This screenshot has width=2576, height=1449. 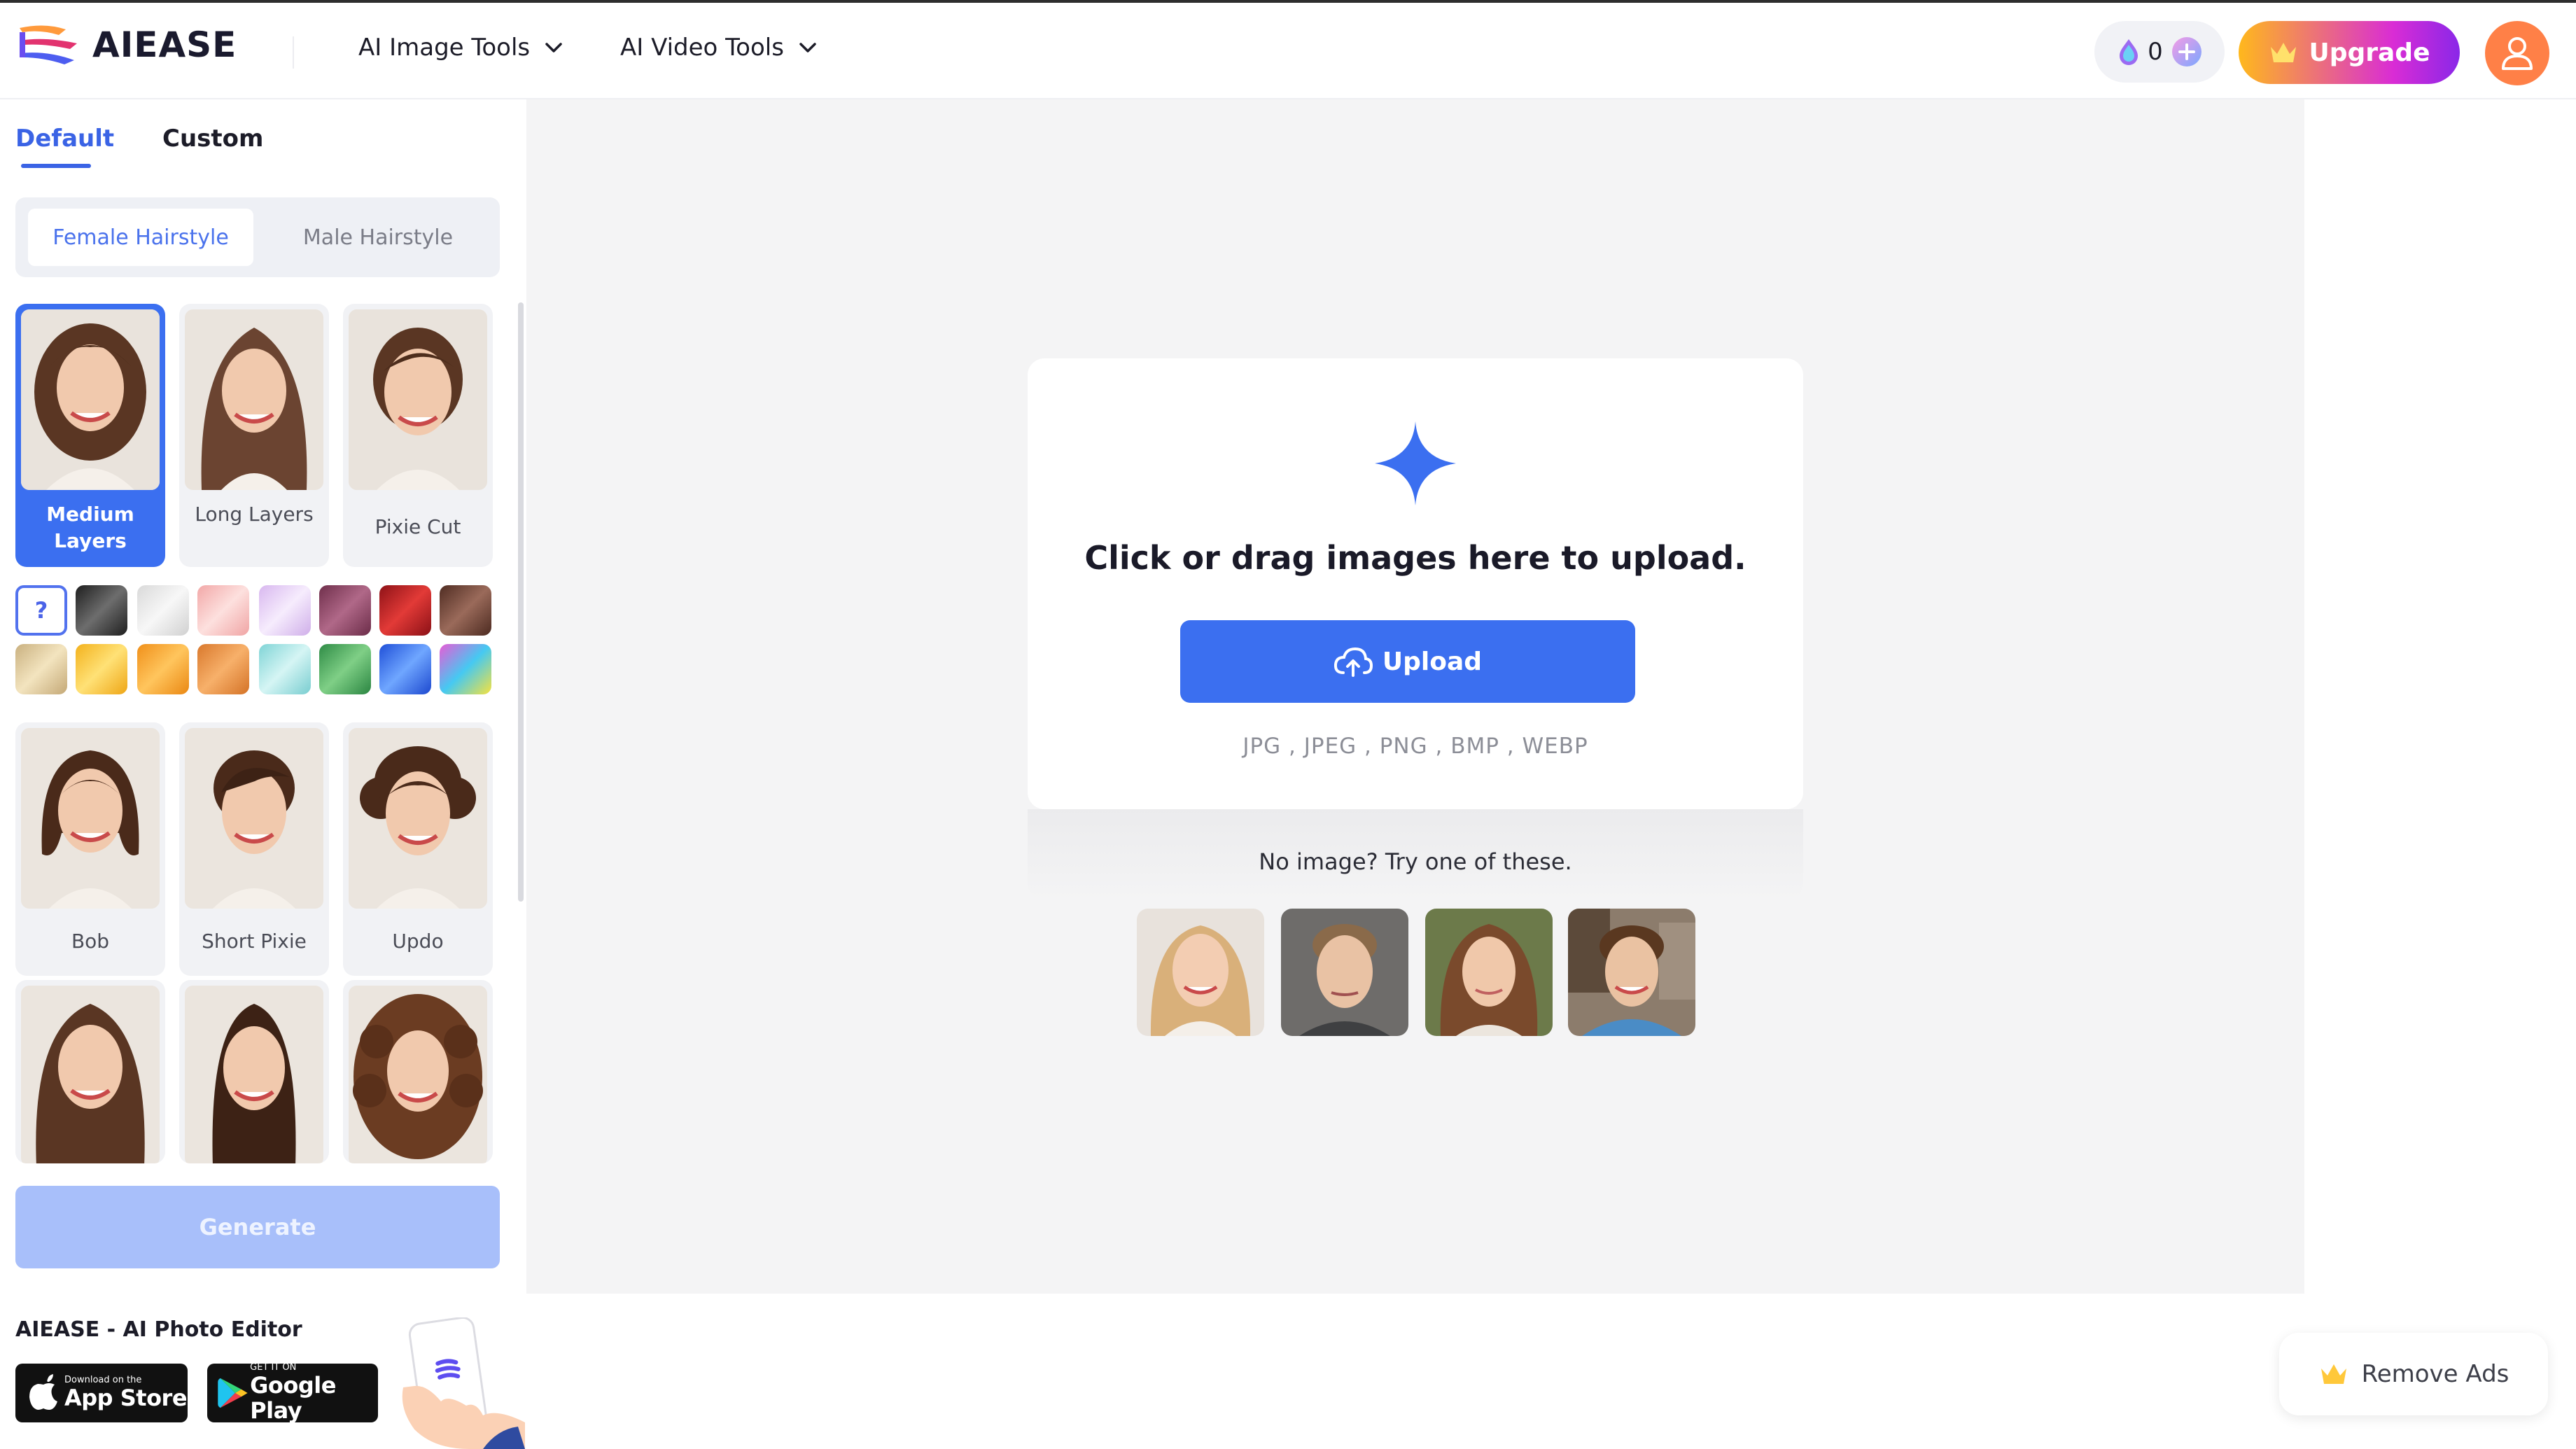 I want to click on google-play-badge: GET IT ON Google Play, so click(x=292, y=1393).